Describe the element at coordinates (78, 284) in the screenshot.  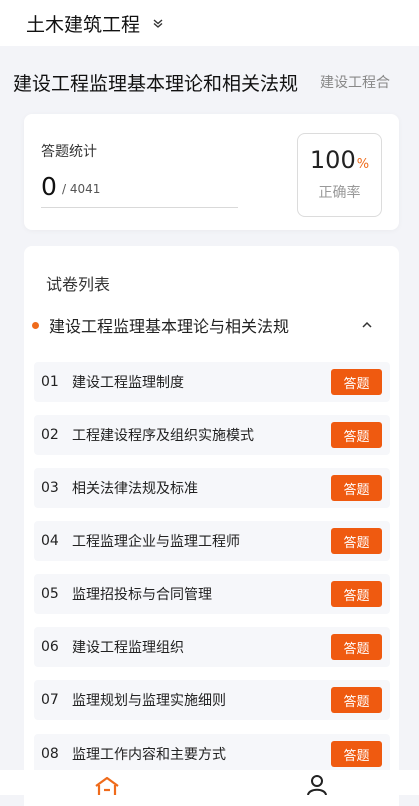
I see `paper-list-title: 试卷列表` at that location.